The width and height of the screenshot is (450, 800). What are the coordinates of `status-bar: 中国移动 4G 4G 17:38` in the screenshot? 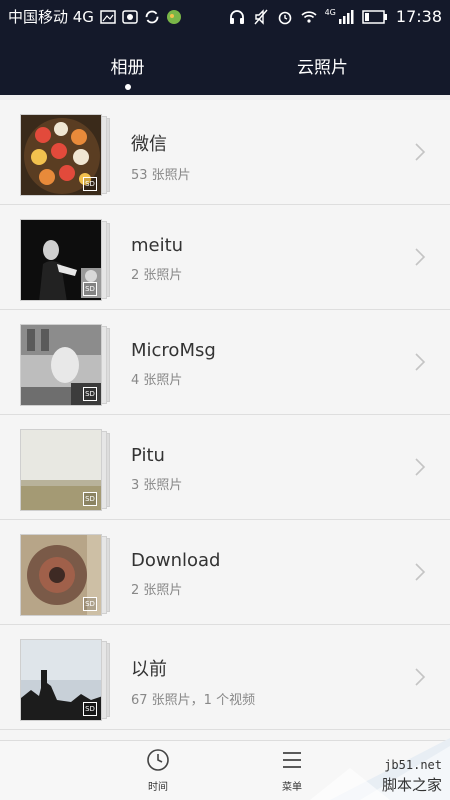 It's located at (225, 16).